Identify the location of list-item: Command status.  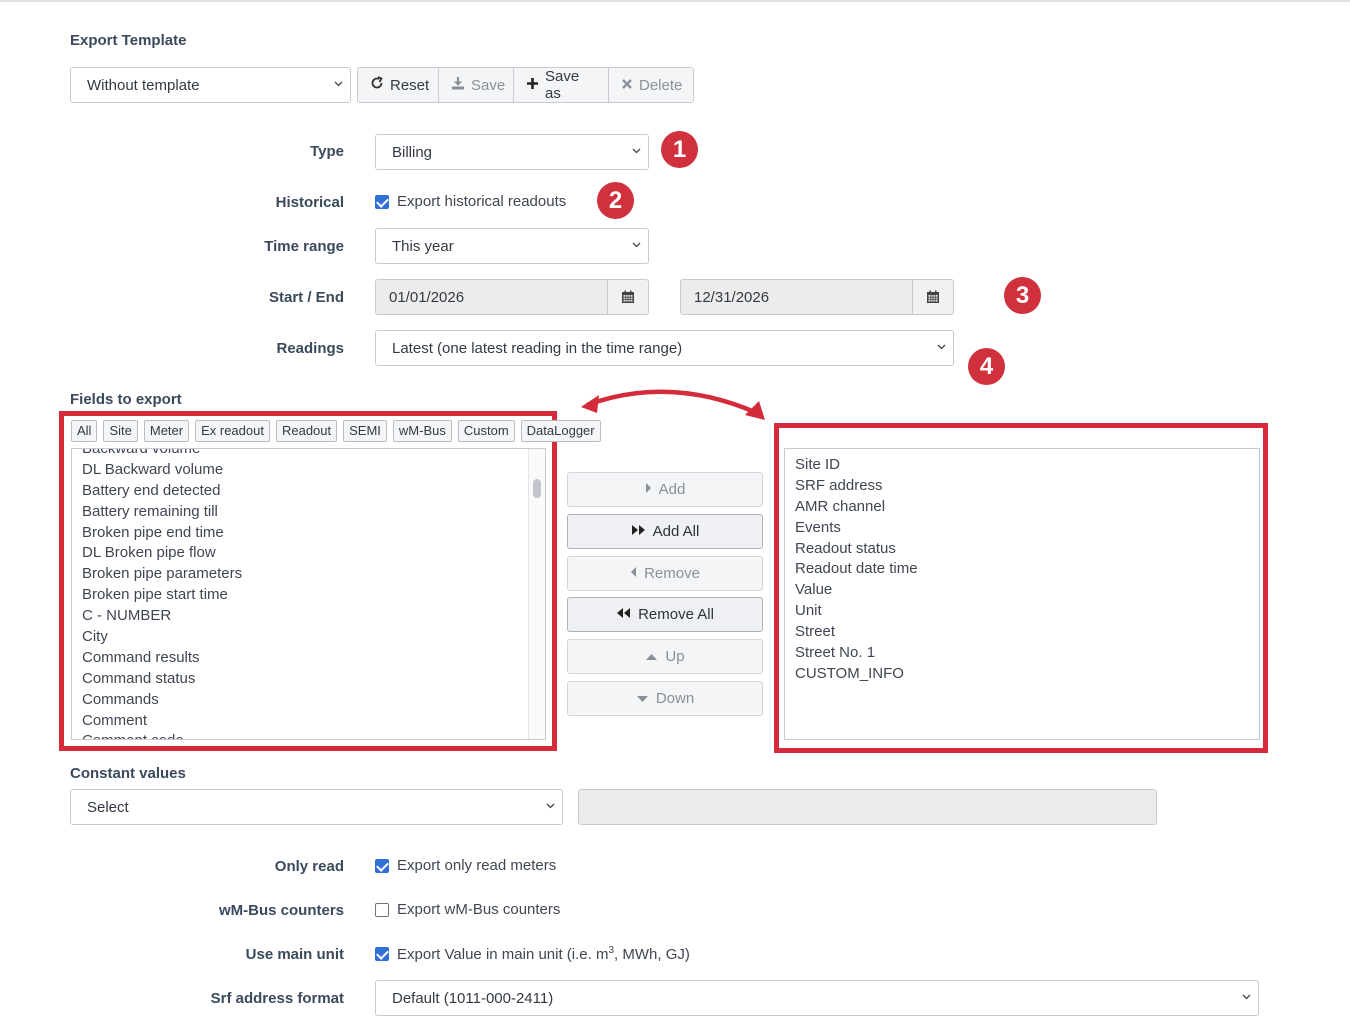
(301, 679).